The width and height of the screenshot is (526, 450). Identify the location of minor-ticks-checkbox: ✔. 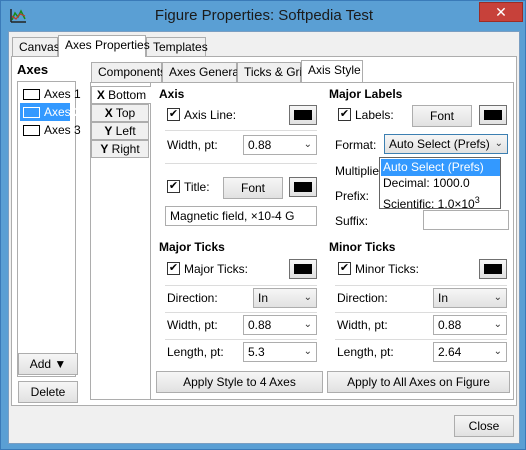
(344, 268).